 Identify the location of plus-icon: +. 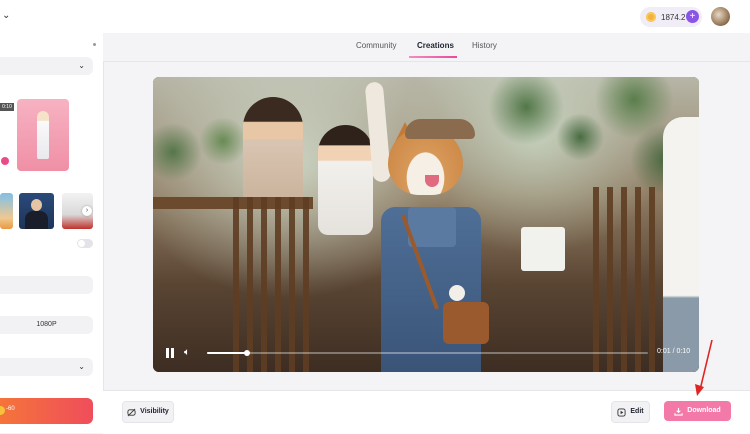
(692, 16).